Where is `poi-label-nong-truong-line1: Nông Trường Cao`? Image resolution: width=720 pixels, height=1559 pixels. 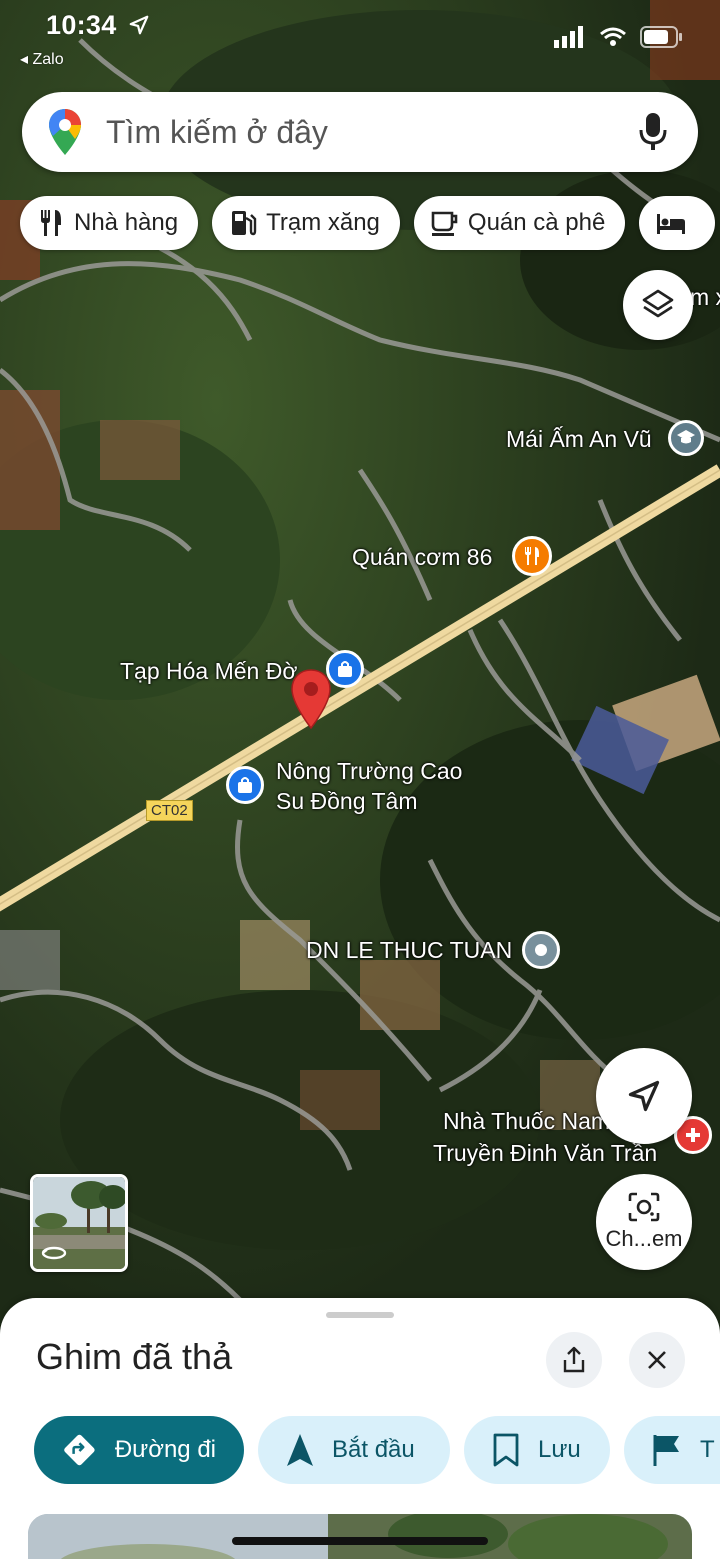
poi-label-nong-truong-line1: Nông Trường Cao is located at coordinates (369, 771).